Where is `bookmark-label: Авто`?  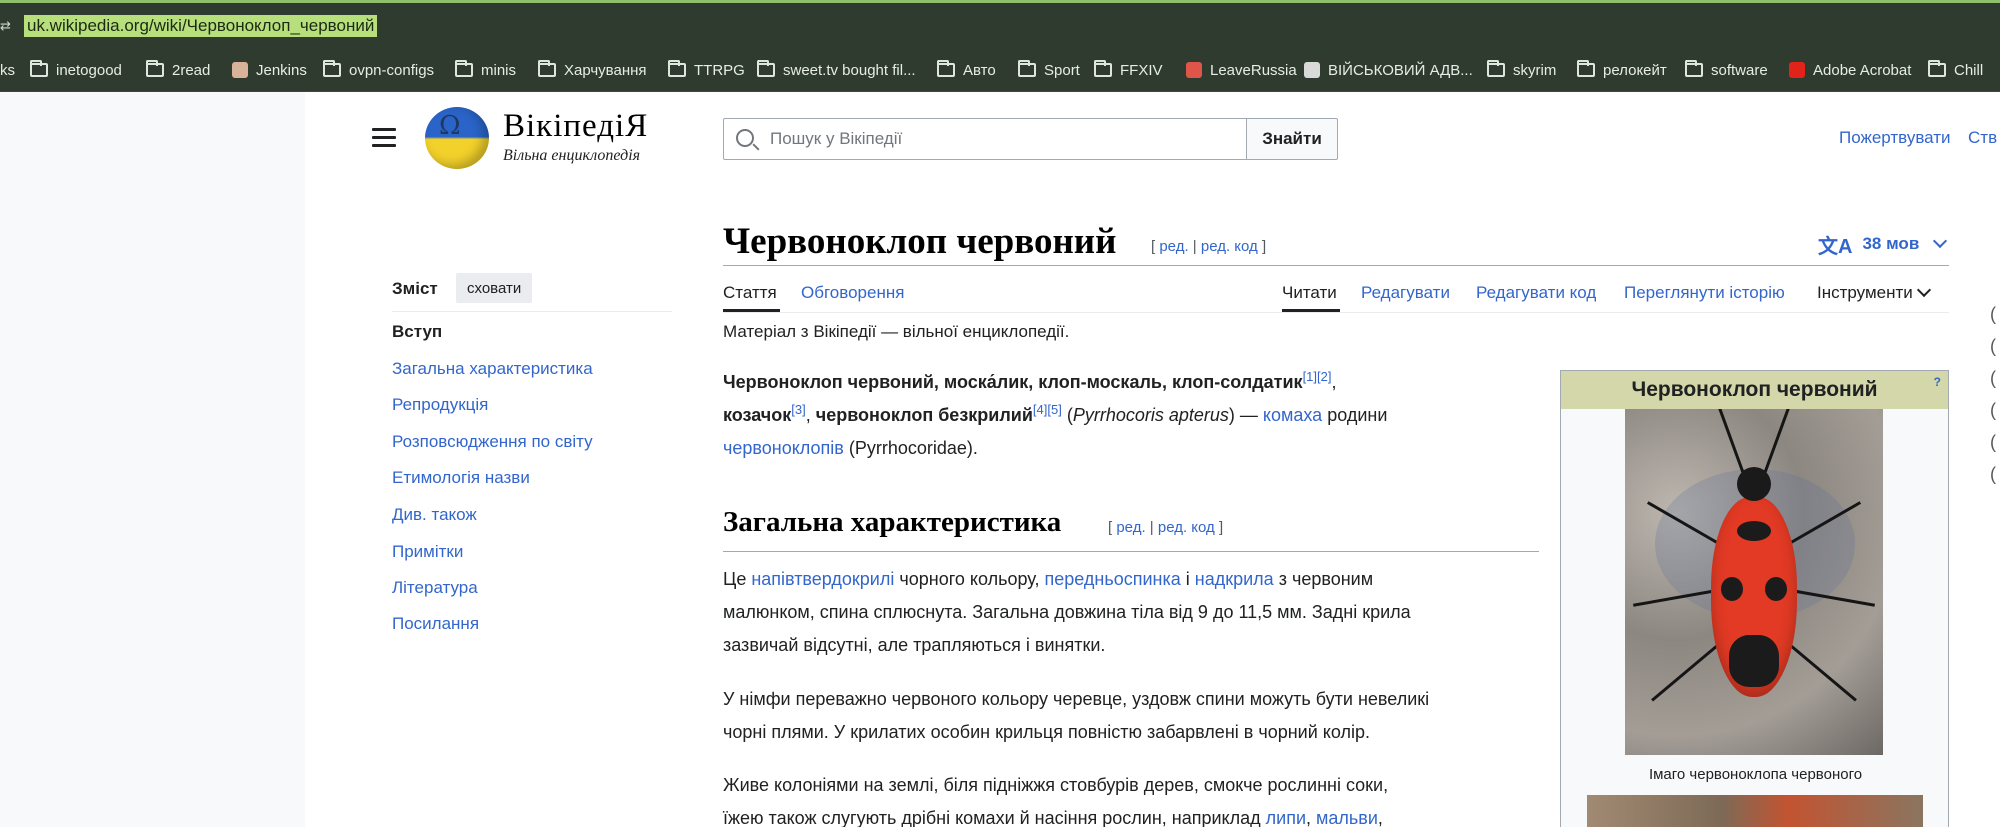
bookmark-label: Авто is located at coordinates (979, 70).